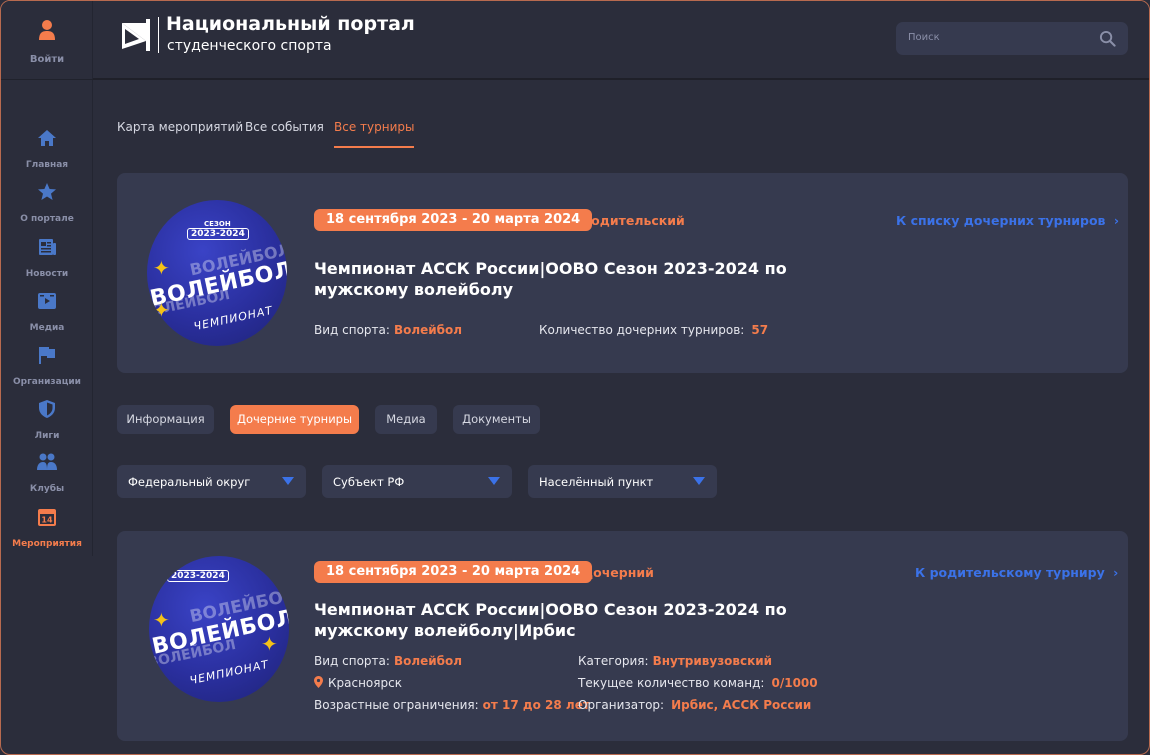 The height and width of the screenshot is (755, 1150). Describe the element at coordinates (396, 705) in the screenshot. I see `age-label: Возрастные ограничения:` at that location.